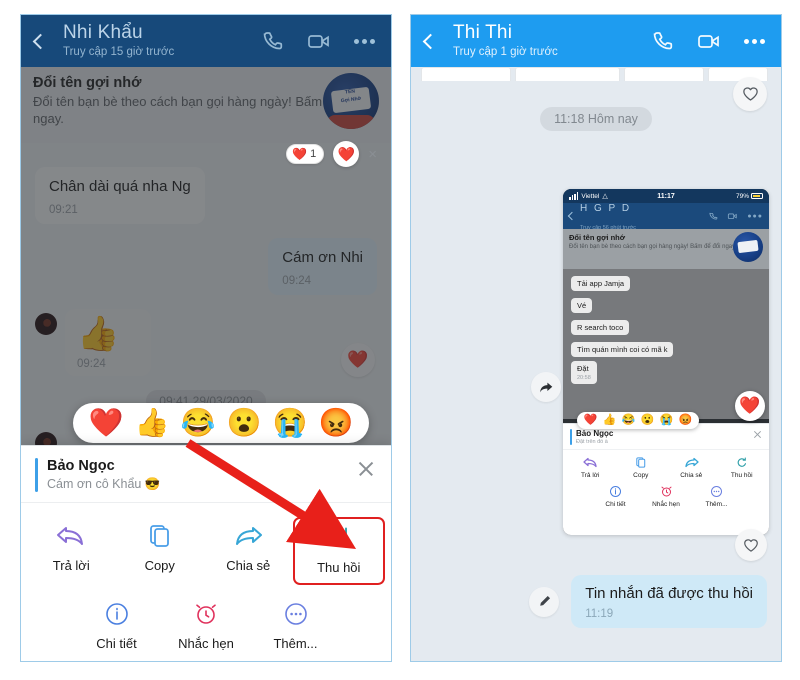 This screenshot has height=680, width=800. Describe the element at coordinates (120, 186) in the screenshot. I see `message-text: Chân dài quá nha Ng` at that location.